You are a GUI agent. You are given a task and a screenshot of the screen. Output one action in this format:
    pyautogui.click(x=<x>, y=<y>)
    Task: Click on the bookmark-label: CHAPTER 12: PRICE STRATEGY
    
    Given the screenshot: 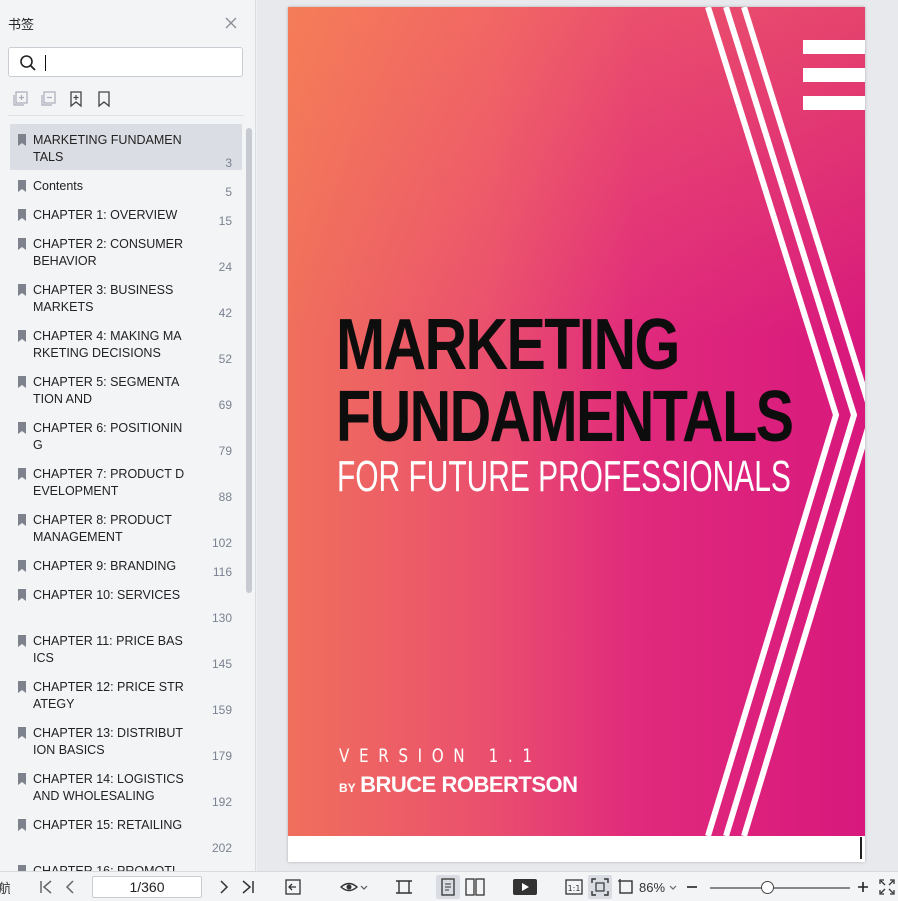 What is the action you would take?
    pyautogui.click(x=108, y=695)
    